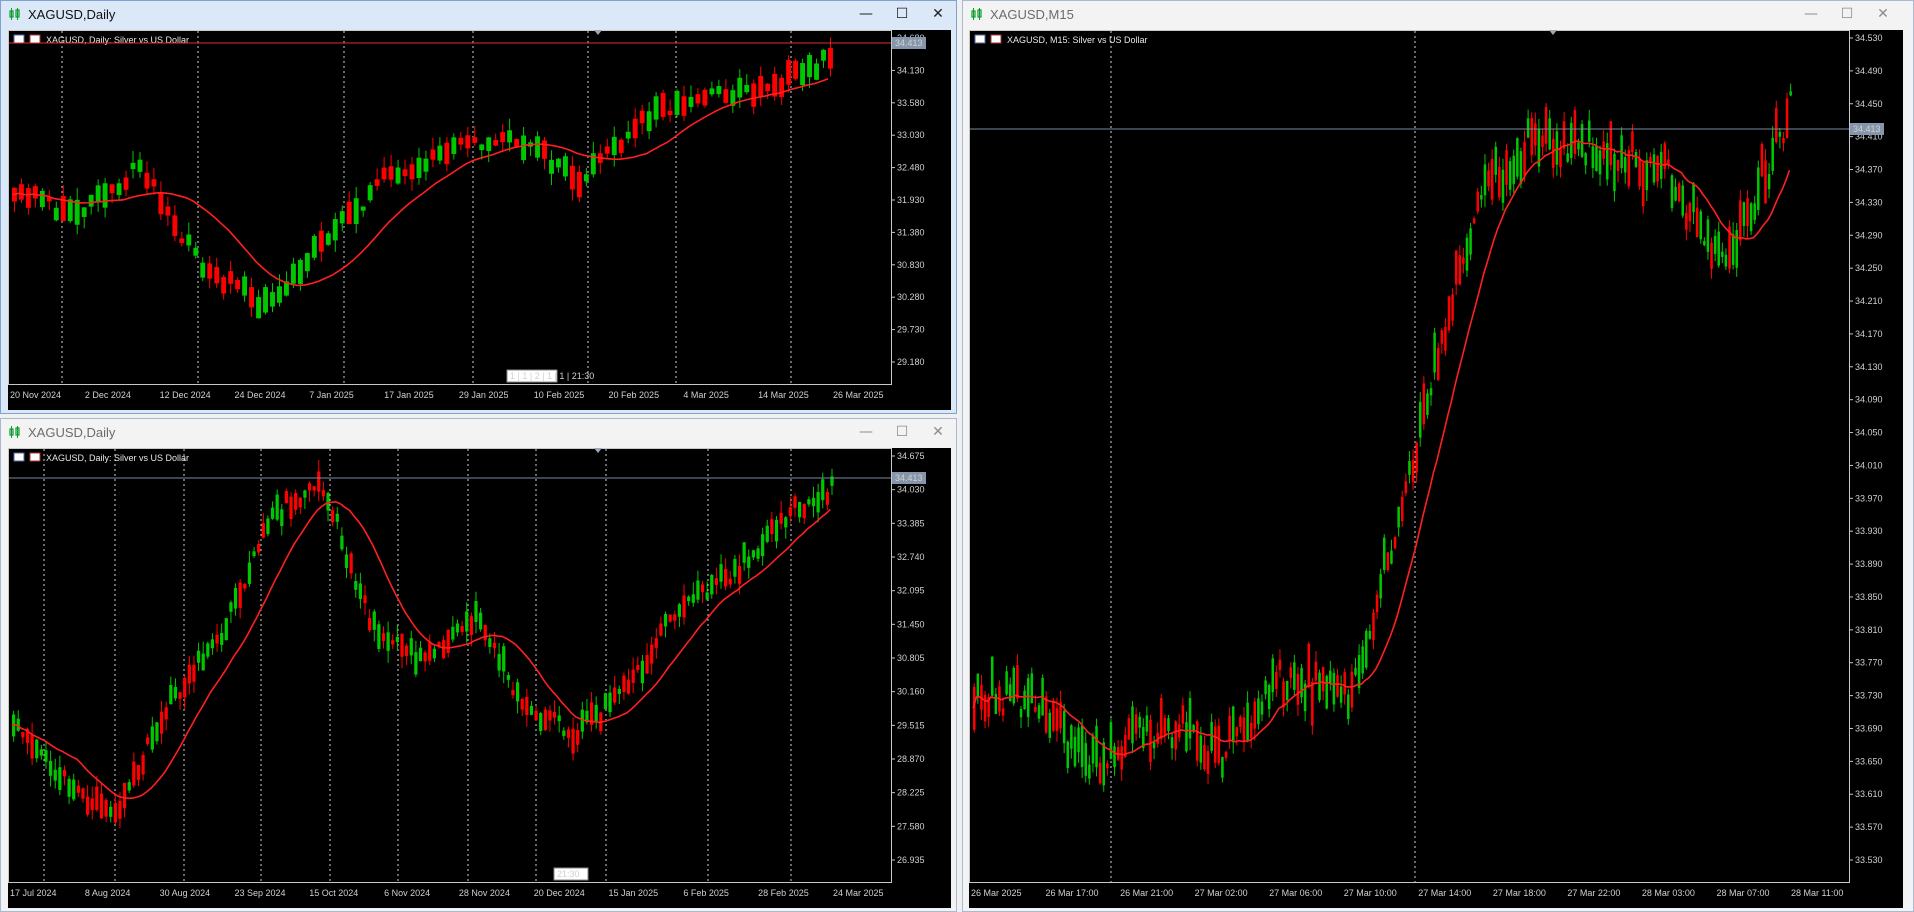  Describe the element at coordinates (783, 893) in the screenshot. I see `date-label: 28 Feb 2025` at that location.